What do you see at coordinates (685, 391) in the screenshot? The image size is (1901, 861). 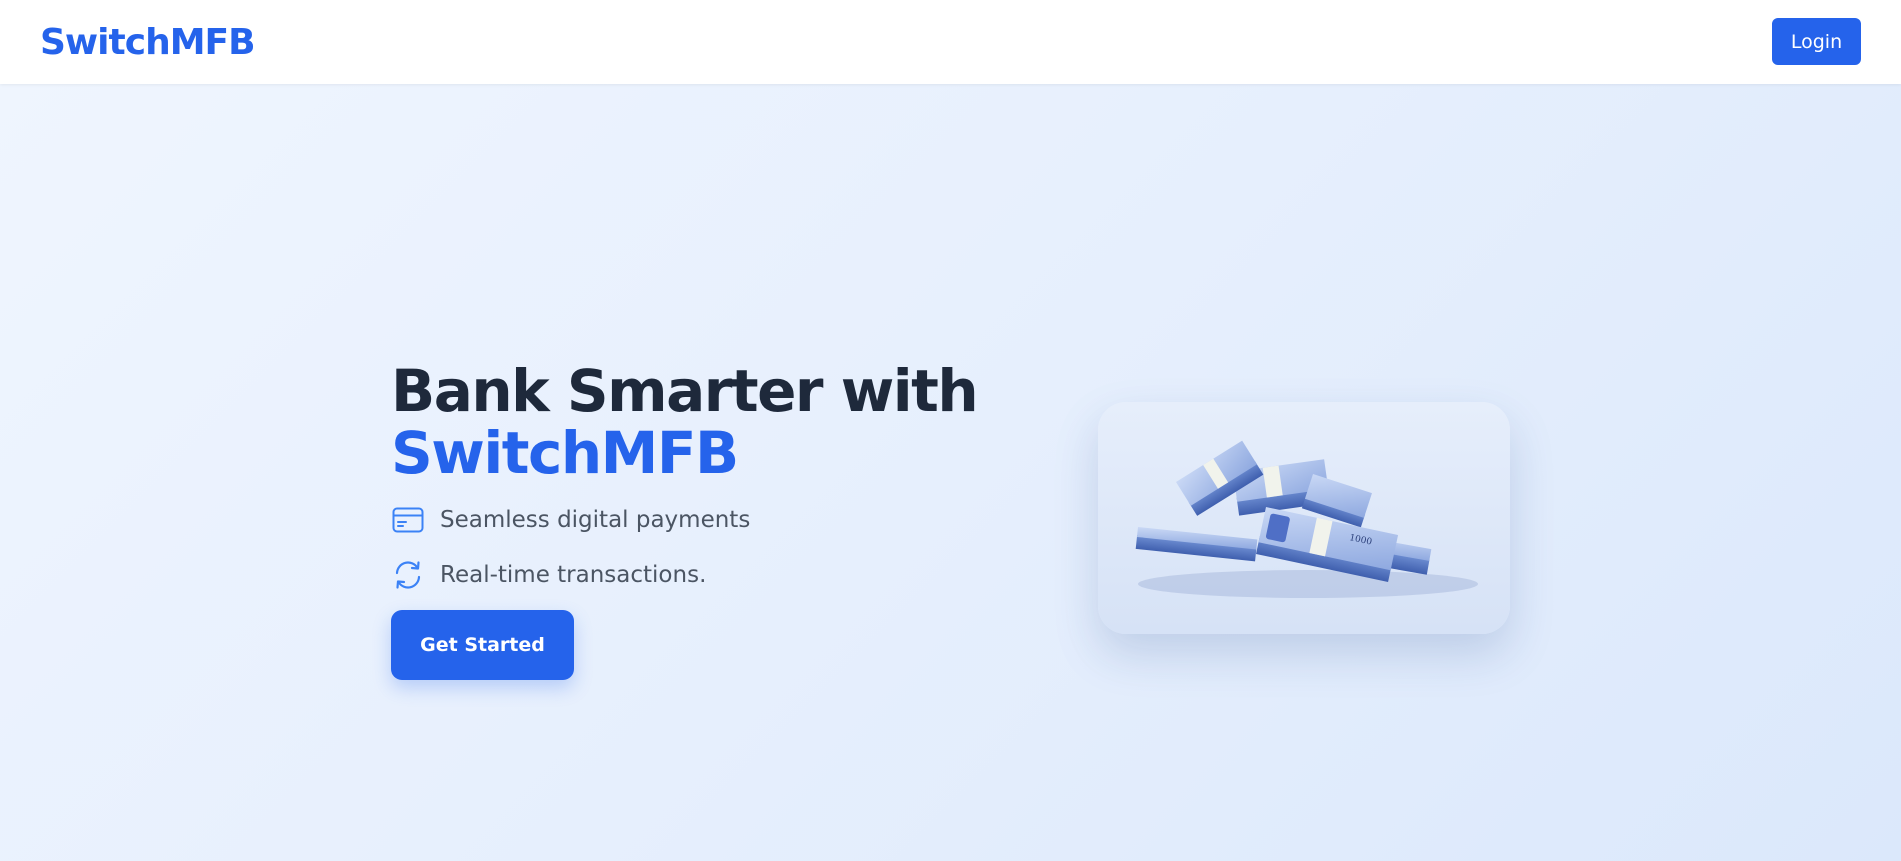 I see `hero-headline-line1: Bank Smarter with` at bounding box center [685, 391].